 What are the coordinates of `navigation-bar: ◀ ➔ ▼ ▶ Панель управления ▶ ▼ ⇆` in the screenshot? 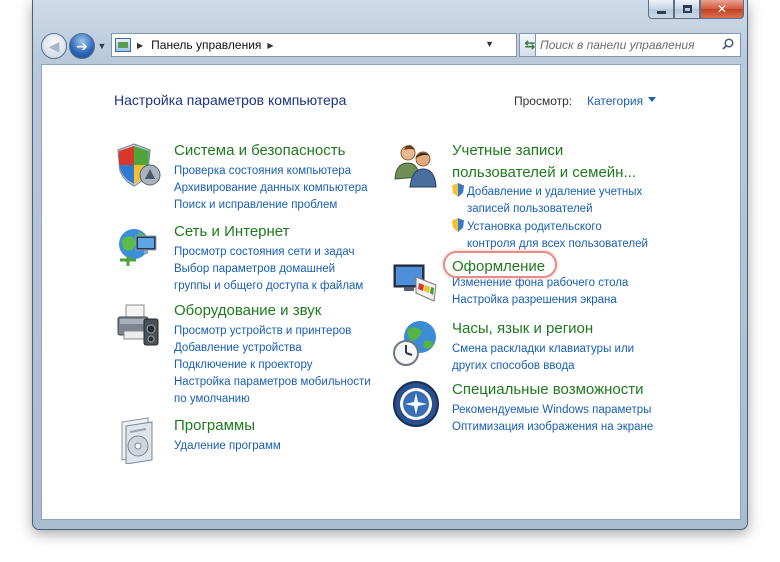 It's located at (391, 46).